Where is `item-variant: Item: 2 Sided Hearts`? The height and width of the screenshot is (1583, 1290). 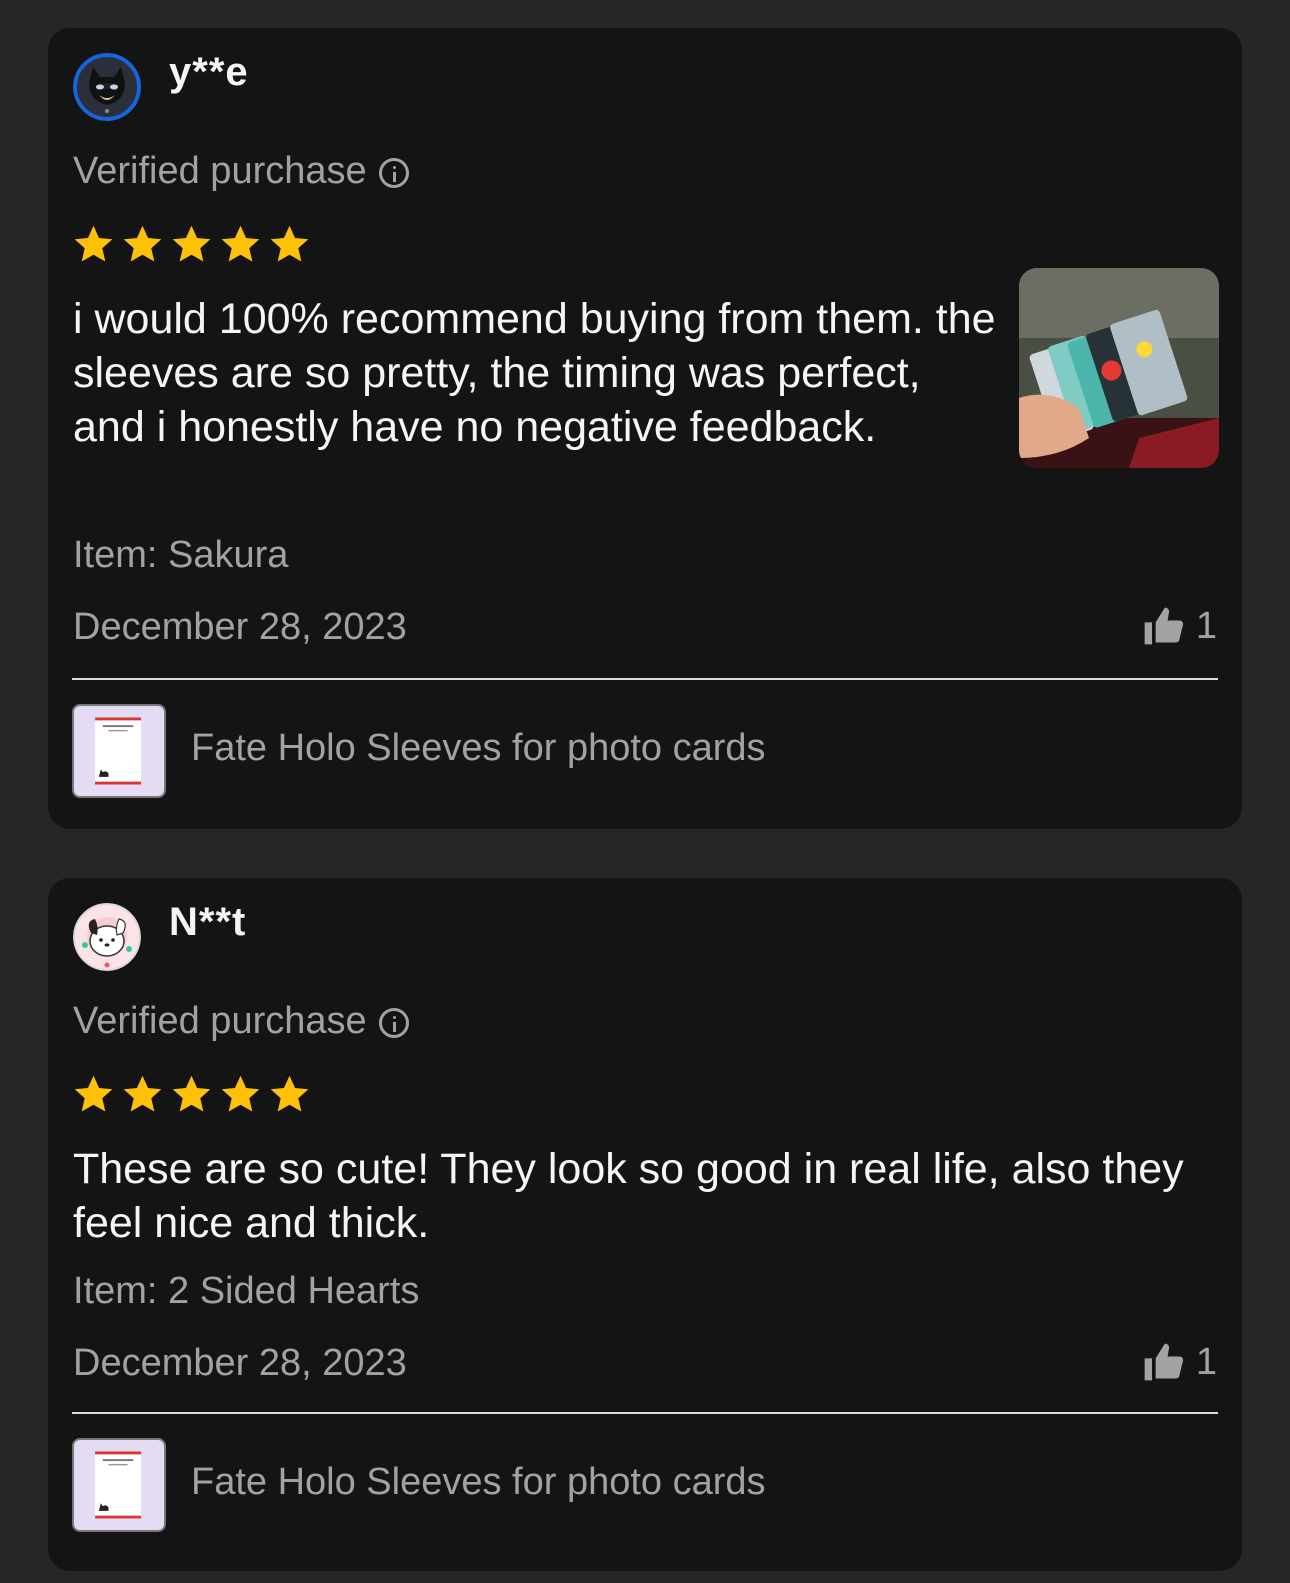 item-variant: Item: 2 Sided Hearts is located at coordinates (246, 1291).